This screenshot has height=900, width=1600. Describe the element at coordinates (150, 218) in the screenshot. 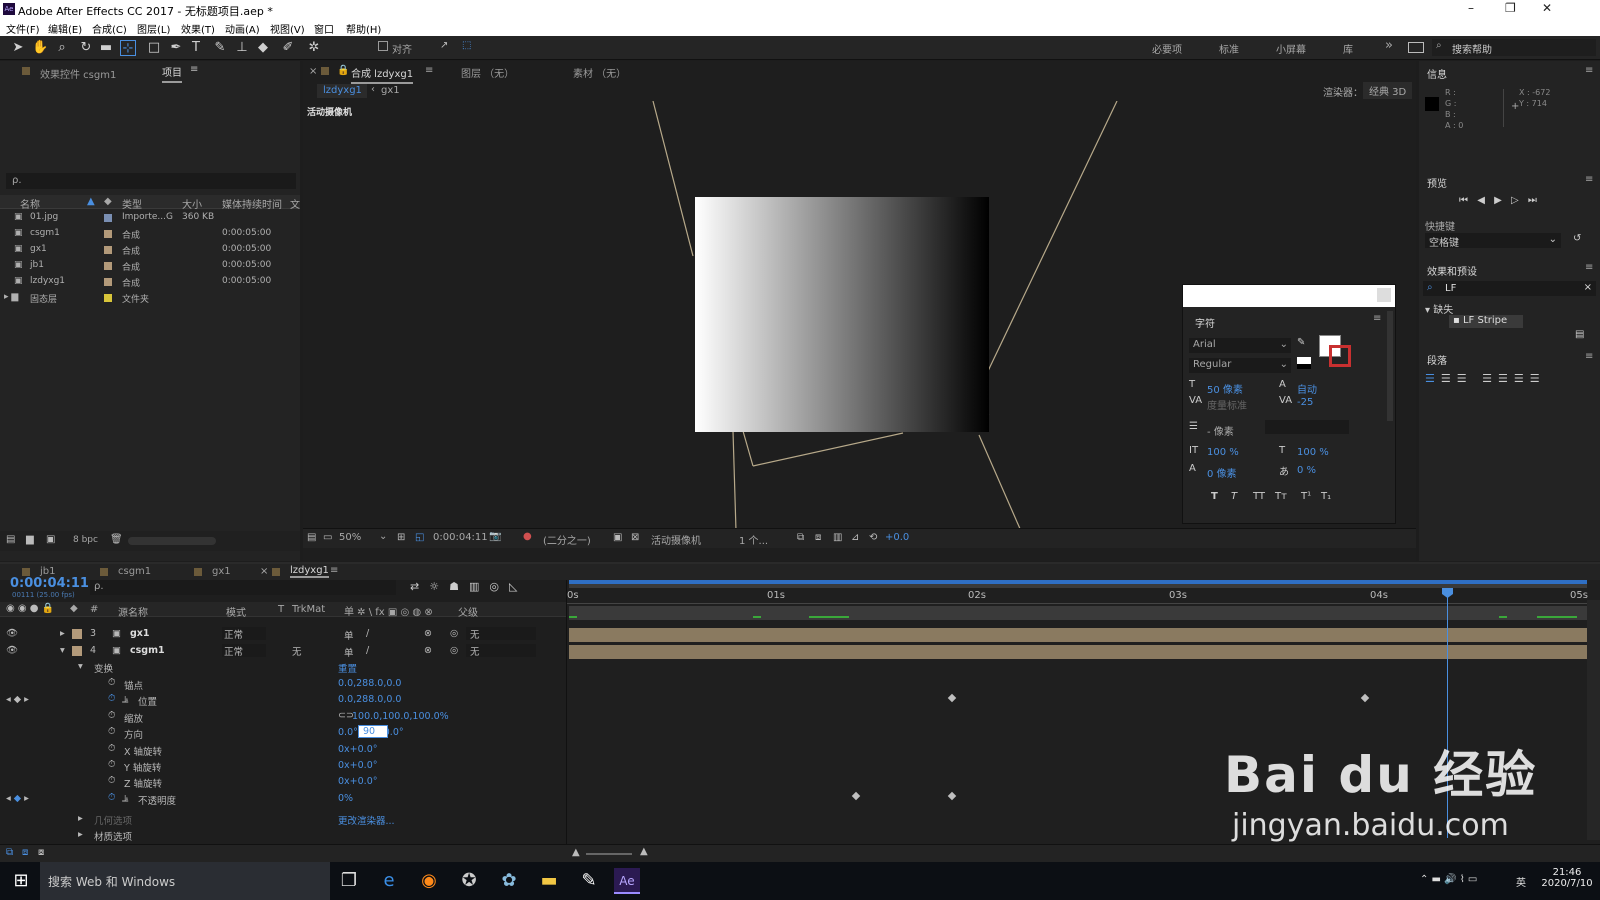

I see `project-item: ▣ 01.jpg Importe...G 360 KB` at that location.